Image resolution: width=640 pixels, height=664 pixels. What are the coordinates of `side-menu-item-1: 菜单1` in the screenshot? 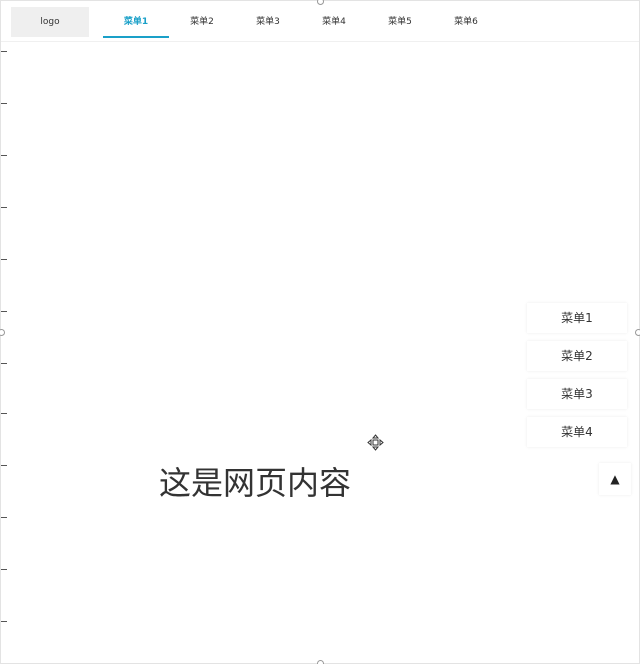 It's located at (577, 318).